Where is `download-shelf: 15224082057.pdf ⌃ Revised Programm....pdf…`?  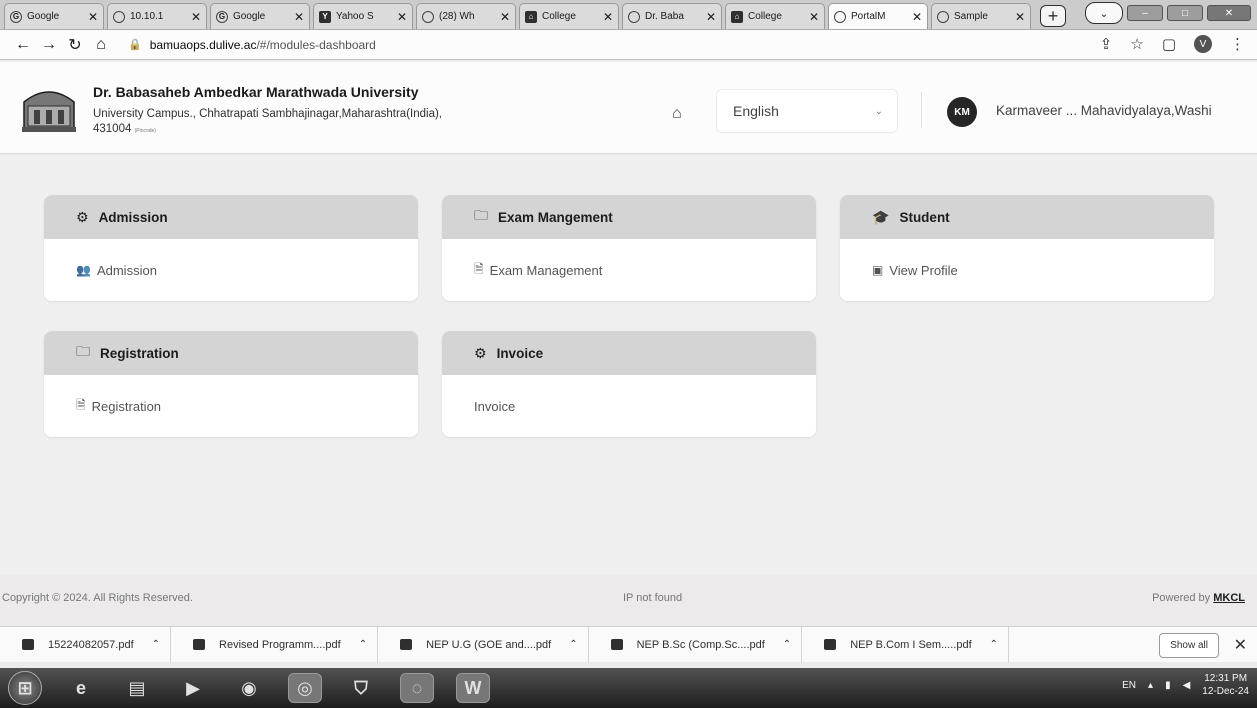 download-shelf: 15224082057.pdf ⌃ Revised Programm....pdf… is located at coordinates (628, 644).